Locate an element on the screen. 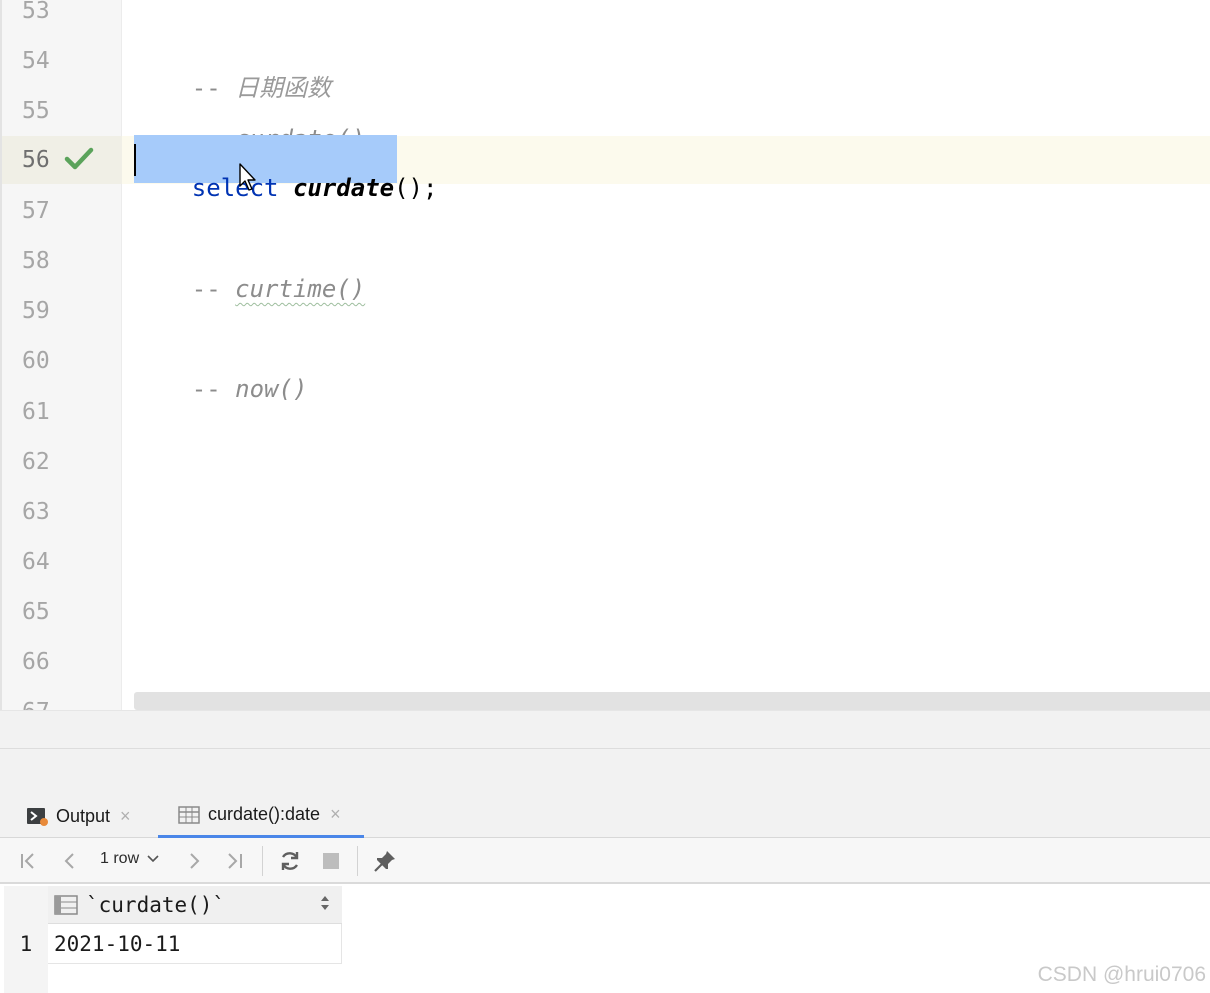  line-number: 58 is located at coordinates (36, 261).